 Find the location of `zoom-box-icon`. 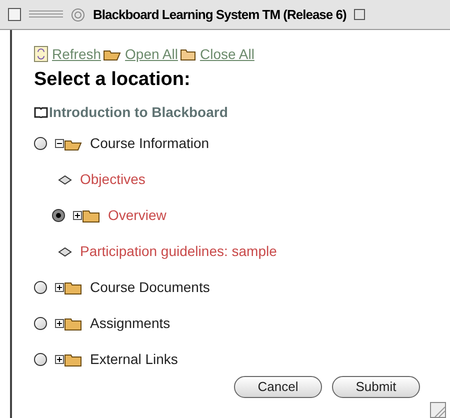

zoom-box-icon is located at coordinates (360, 14).